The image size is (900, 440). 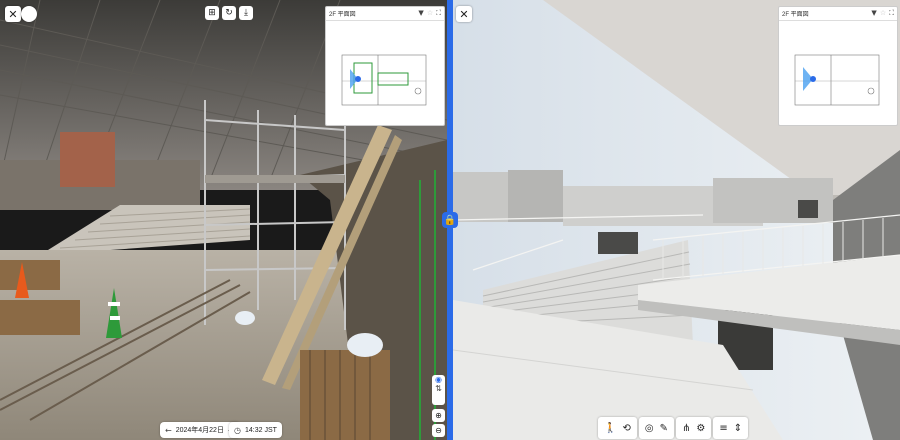 I want to click on eye-icon: ◉, so click(x=438, y=379).